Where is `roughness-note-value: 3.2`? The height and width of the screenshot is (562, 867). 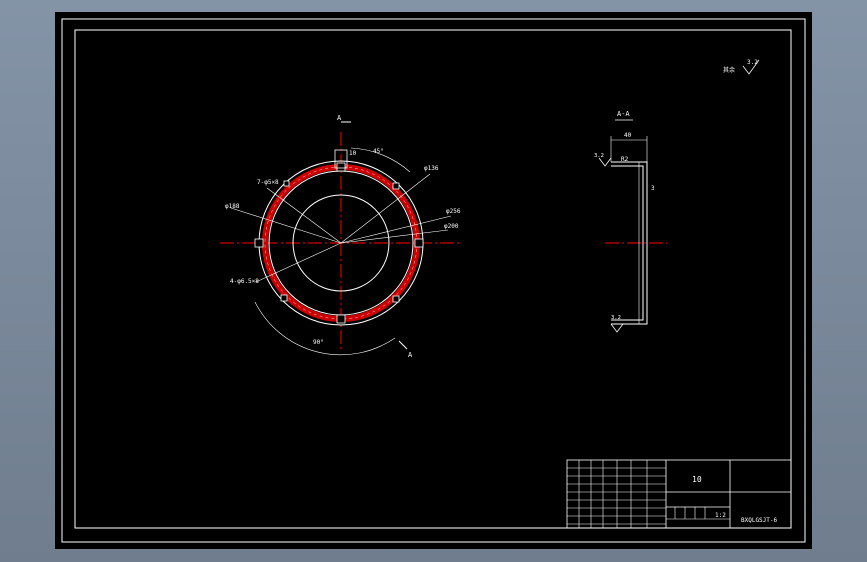
roughness-note-value: 3.2 is located at coordinates (752, 62).